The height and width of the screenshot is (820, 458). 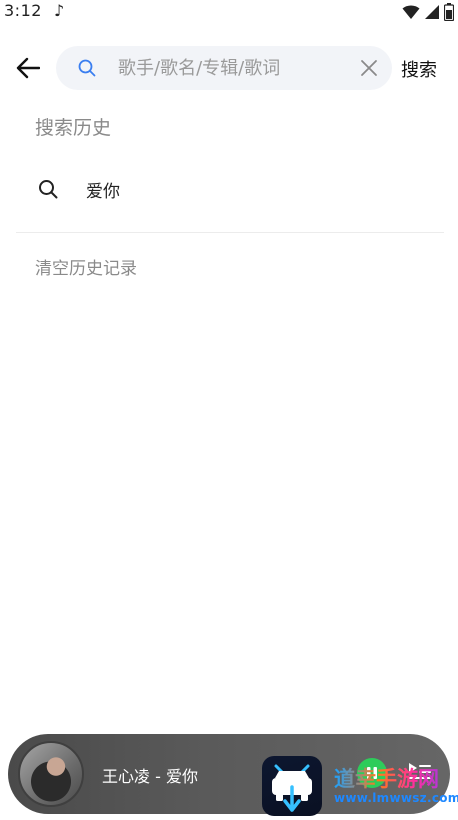 I want to click on back-button, so click(x=28, y=68).